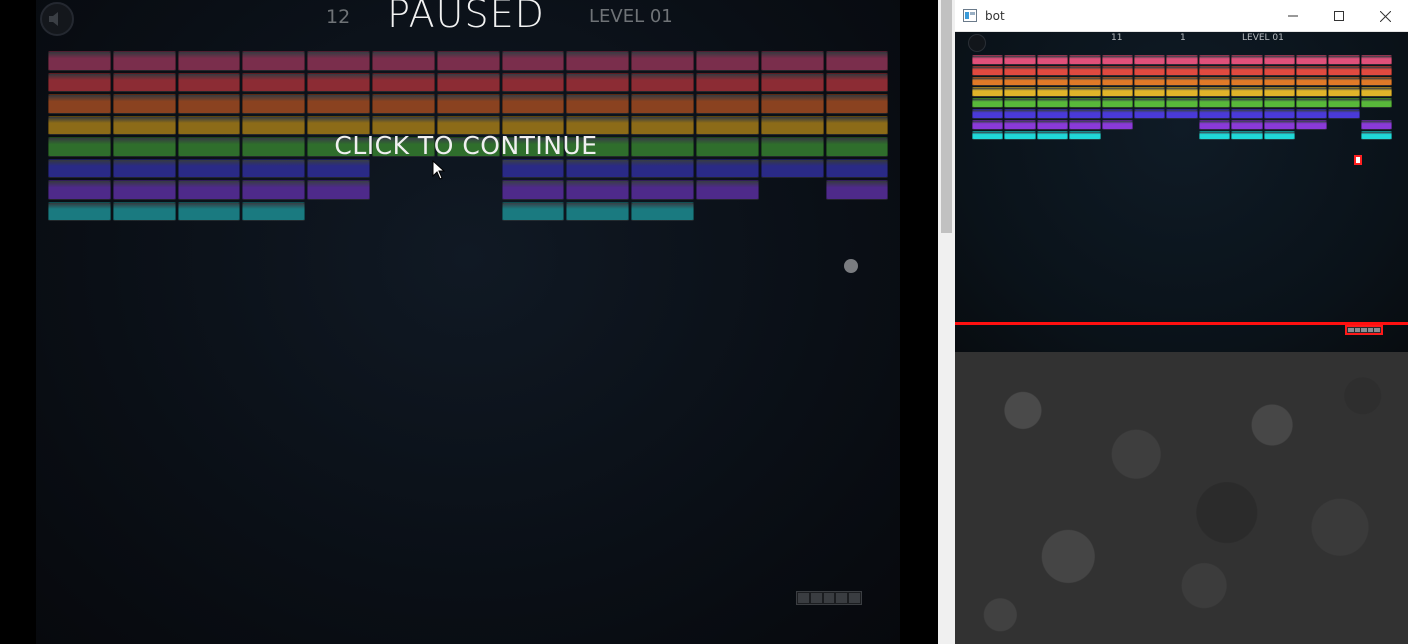 The image size is (1408, 644). Describe the element at coordinates (995, 16) in the screenshot. I see `window-title: bot` at that location.